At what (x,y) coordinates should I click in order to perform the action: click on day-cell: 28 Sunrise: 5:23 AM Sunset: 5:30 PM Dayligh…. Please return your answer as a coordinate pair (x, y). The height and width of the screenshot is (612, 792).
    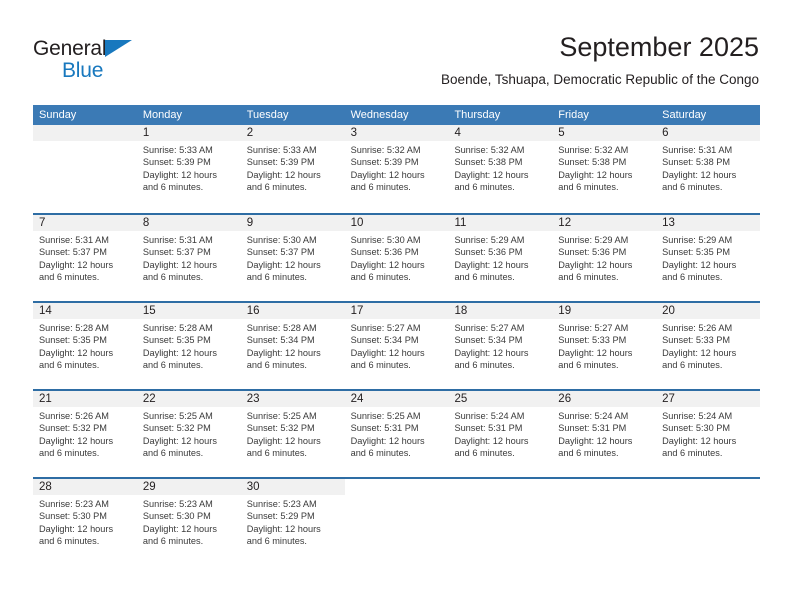
    Looking at the image, I should click on (85, 522).